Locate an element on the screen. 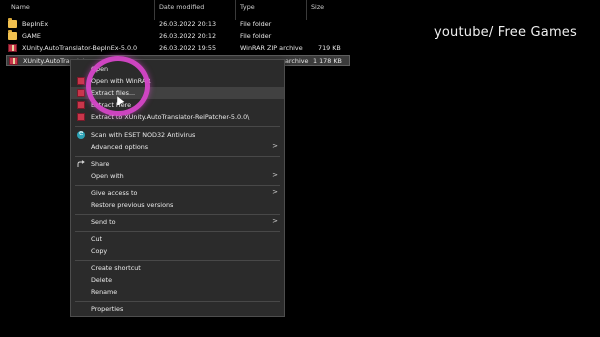 The width and height of the screenshot is (600, 337). menu-item-label: Advanced options is located at coordinates (120, 147).